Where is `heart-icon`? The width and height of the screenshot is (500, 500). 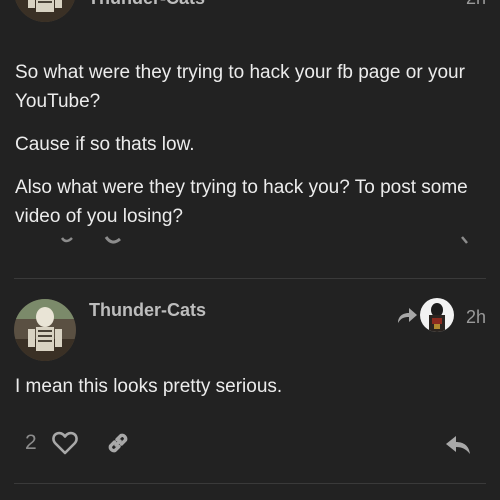
heart-icon is located at coordinates (65, 443).